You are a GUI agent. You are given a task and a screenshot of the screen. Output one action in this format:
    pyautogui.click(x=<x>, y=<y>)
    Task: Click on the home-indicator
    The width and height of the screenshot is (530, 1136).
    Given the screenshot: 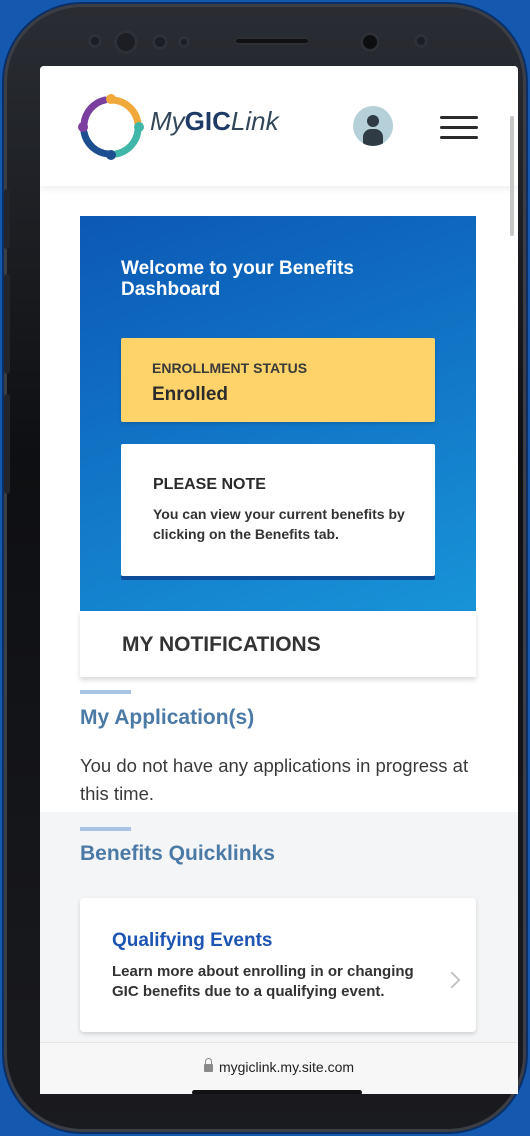 What is the action you would take?
    pyautogui.click(x=277, y=1092)
    